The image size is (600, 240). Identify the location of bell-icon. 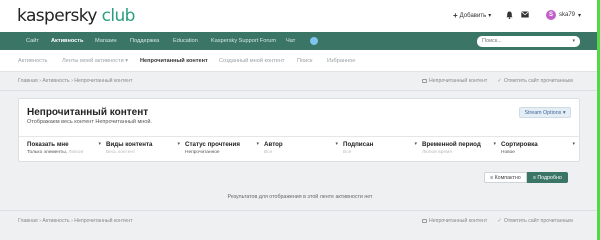
(509, 15).